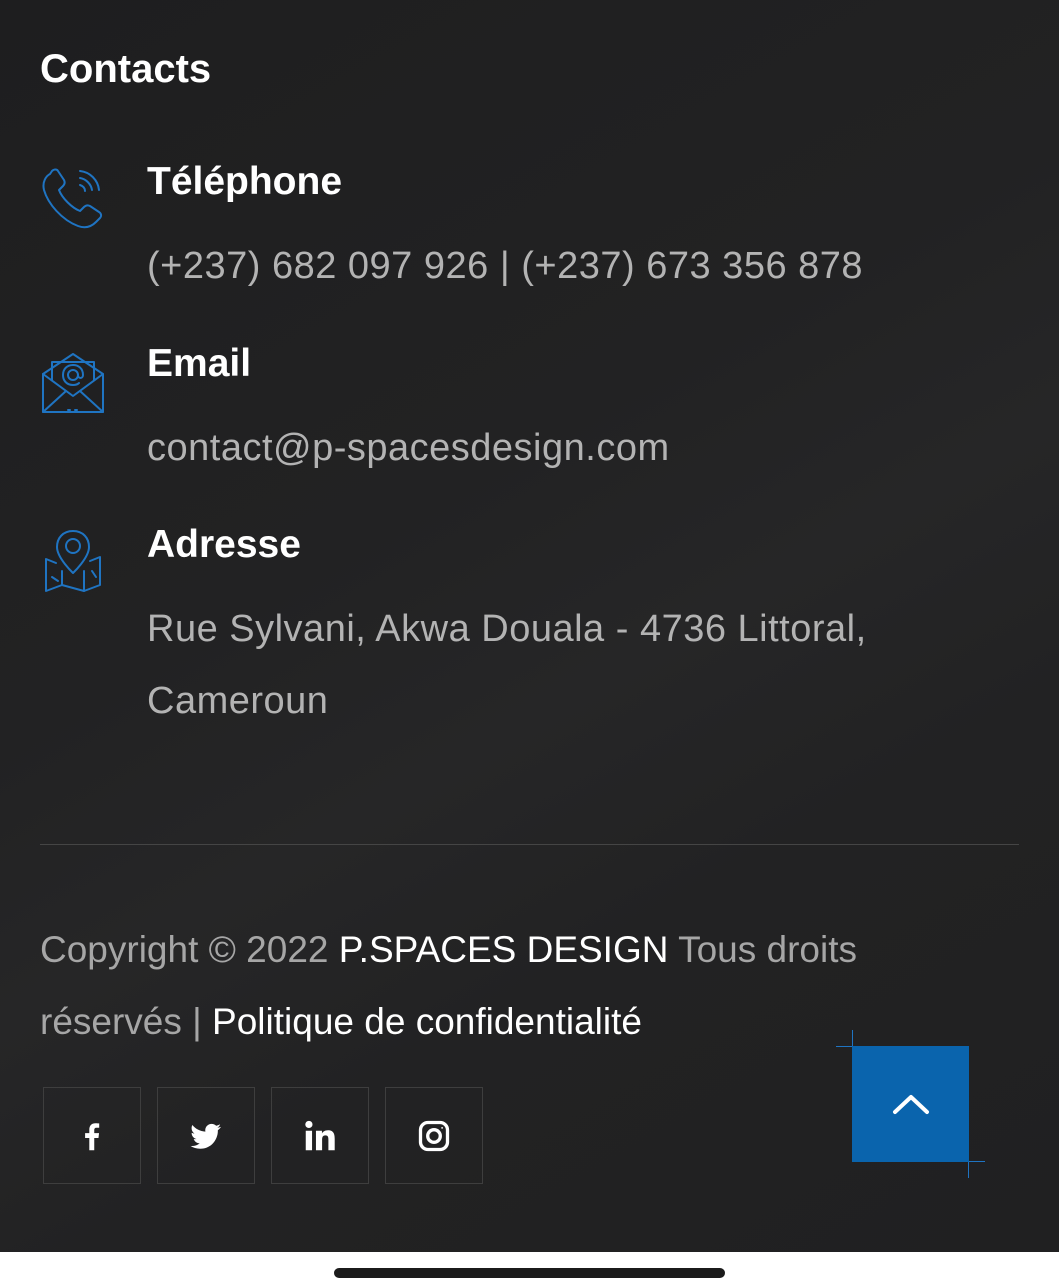 This screenshot has height=1280, width=1059. What do you see at coordinates (529, 1273) in the screenshot?
I see `home-indicator` at bounding box center [529, 1273].